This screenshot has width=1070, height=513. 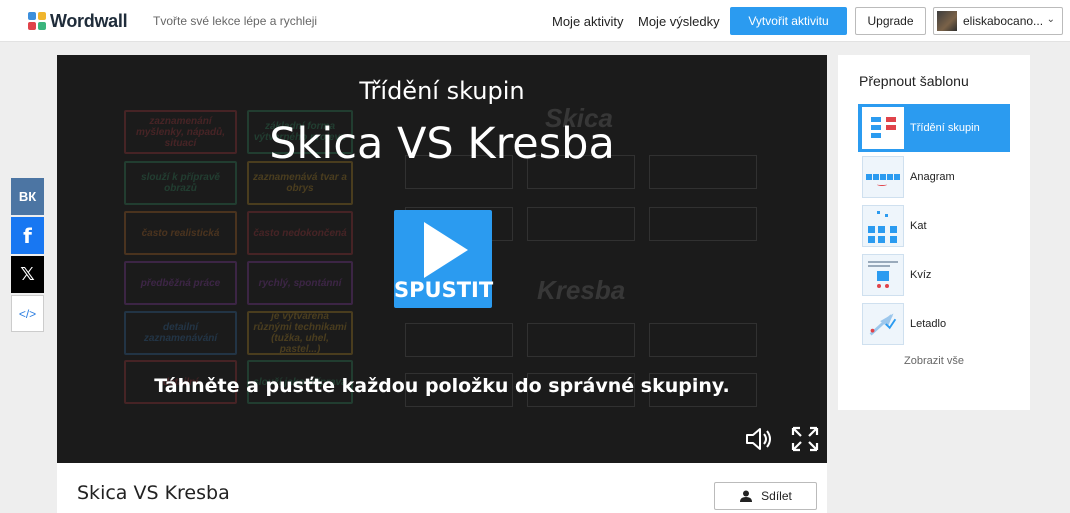 I want to click on panel-title: Přepnout šablonu, so click(x=914, y=81).